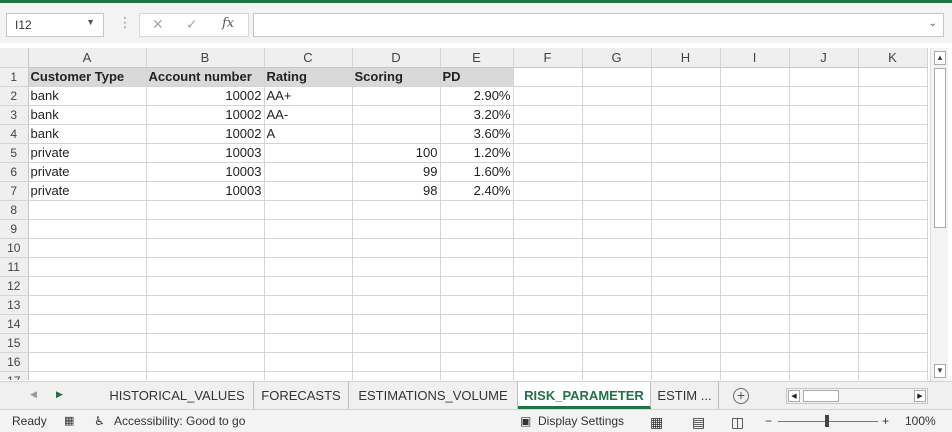  Describe the element at coordinates (548, 134) in the screenshot. I see `cell-f4` at that location.